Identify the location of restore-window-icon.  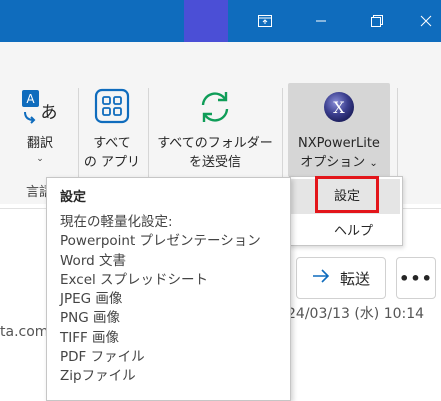
(265, 21).